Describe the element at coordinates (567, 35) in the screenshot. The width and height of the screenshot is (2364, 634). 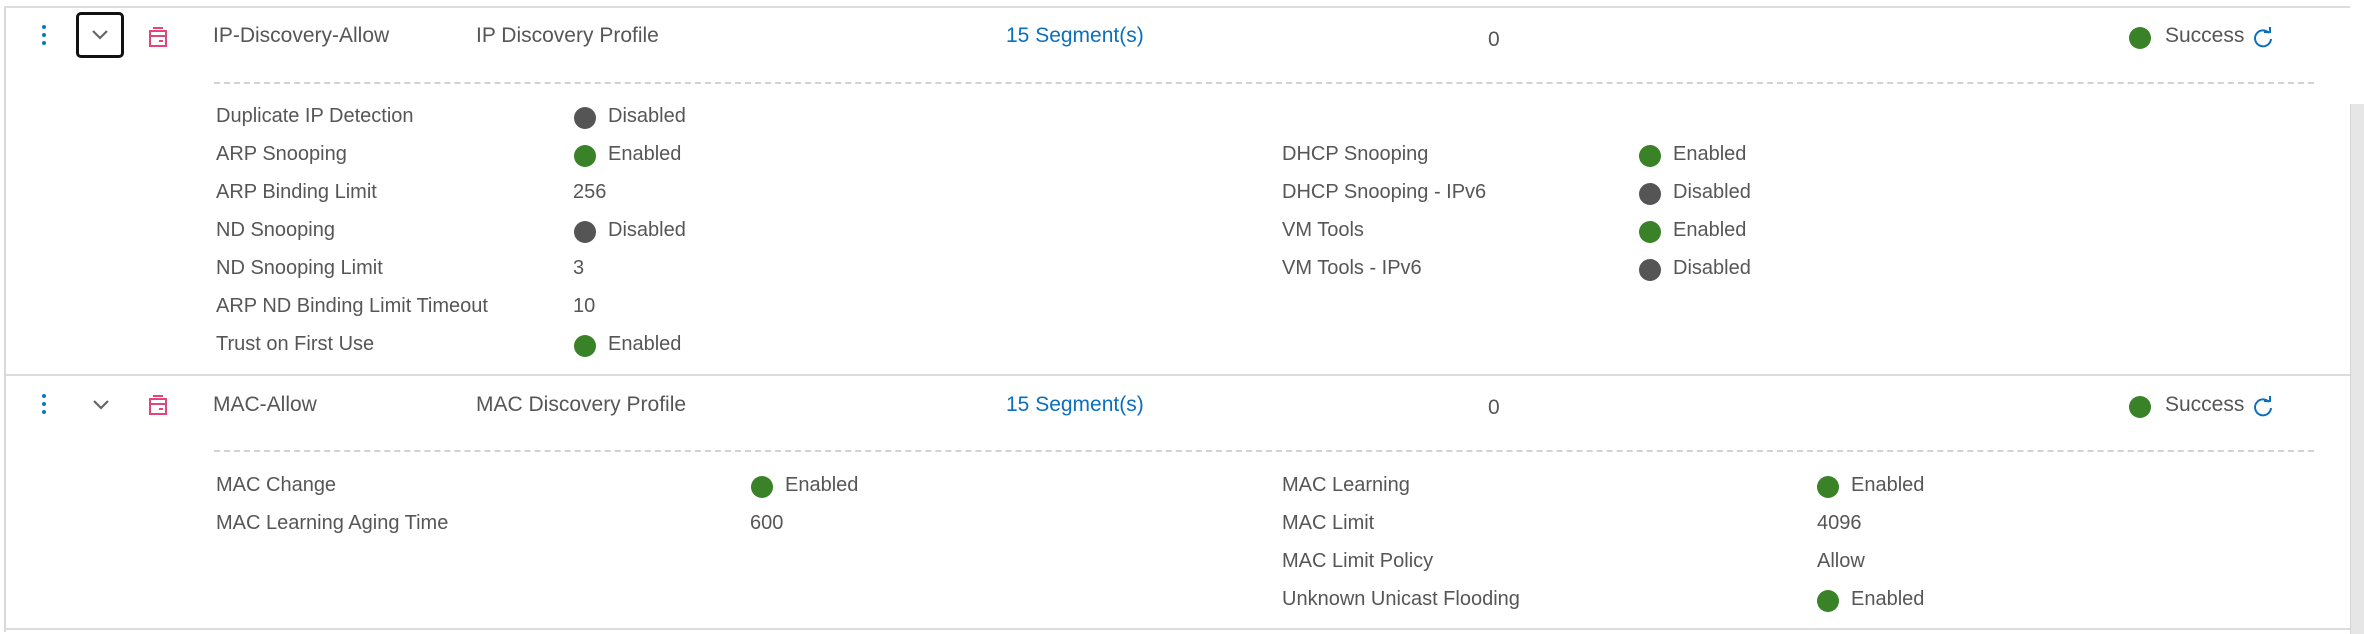
I see `profile-type: IP Discovery Profile` at that location.